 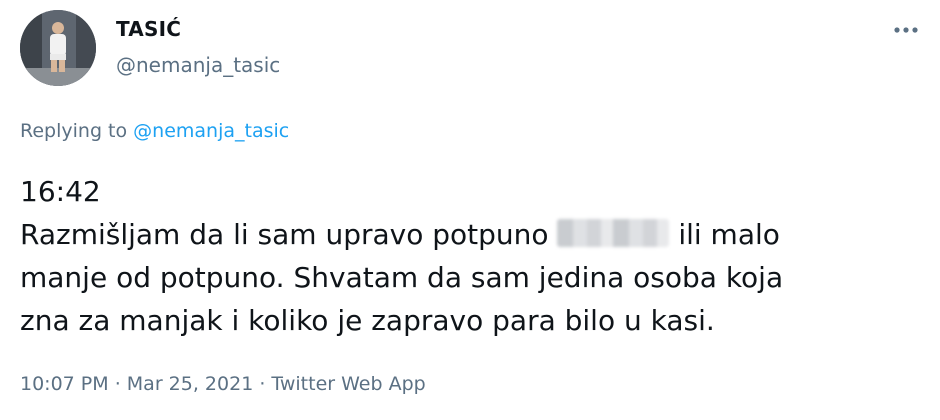 What do you see at coordinates (198, 65) in the screenshot?
I see `user-handle: @nemanja_tasic` at bounding box center [198, 65].